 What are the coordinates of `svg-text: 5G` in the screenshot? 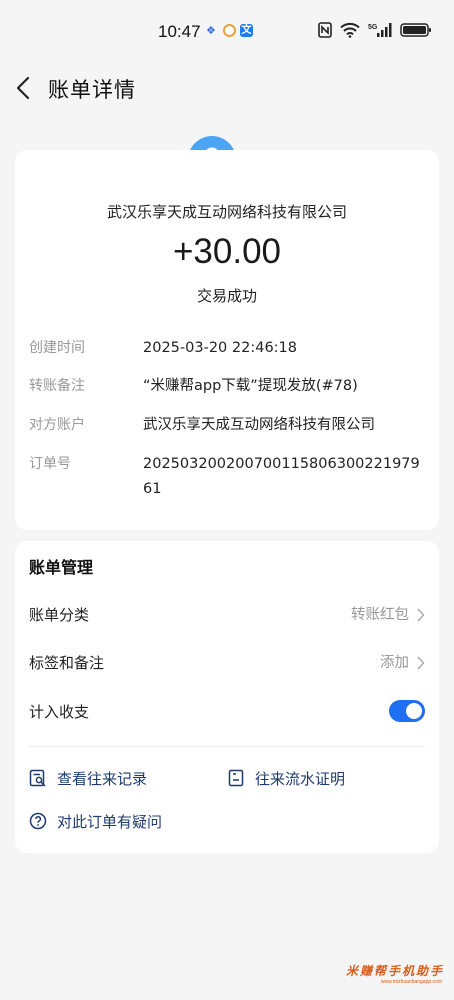 It's located at (373, 27).